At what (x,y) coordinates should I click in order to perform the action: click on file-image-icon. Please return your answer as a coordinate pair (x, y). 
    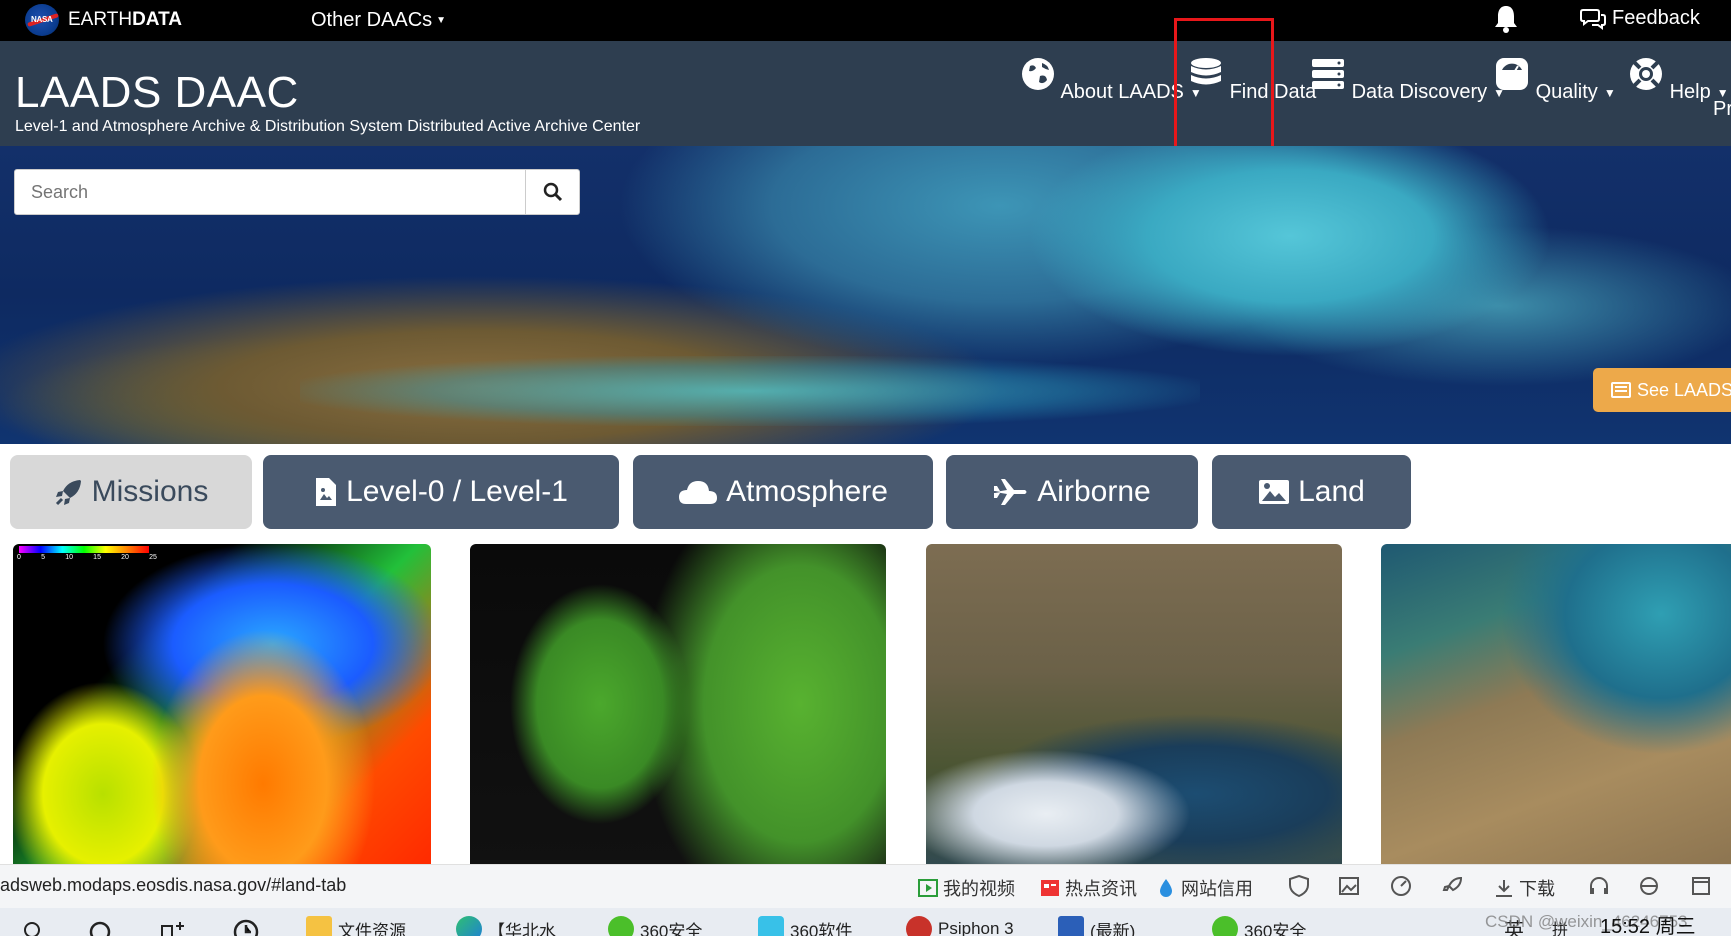
    Looking at the image, I should click on (326, 492).